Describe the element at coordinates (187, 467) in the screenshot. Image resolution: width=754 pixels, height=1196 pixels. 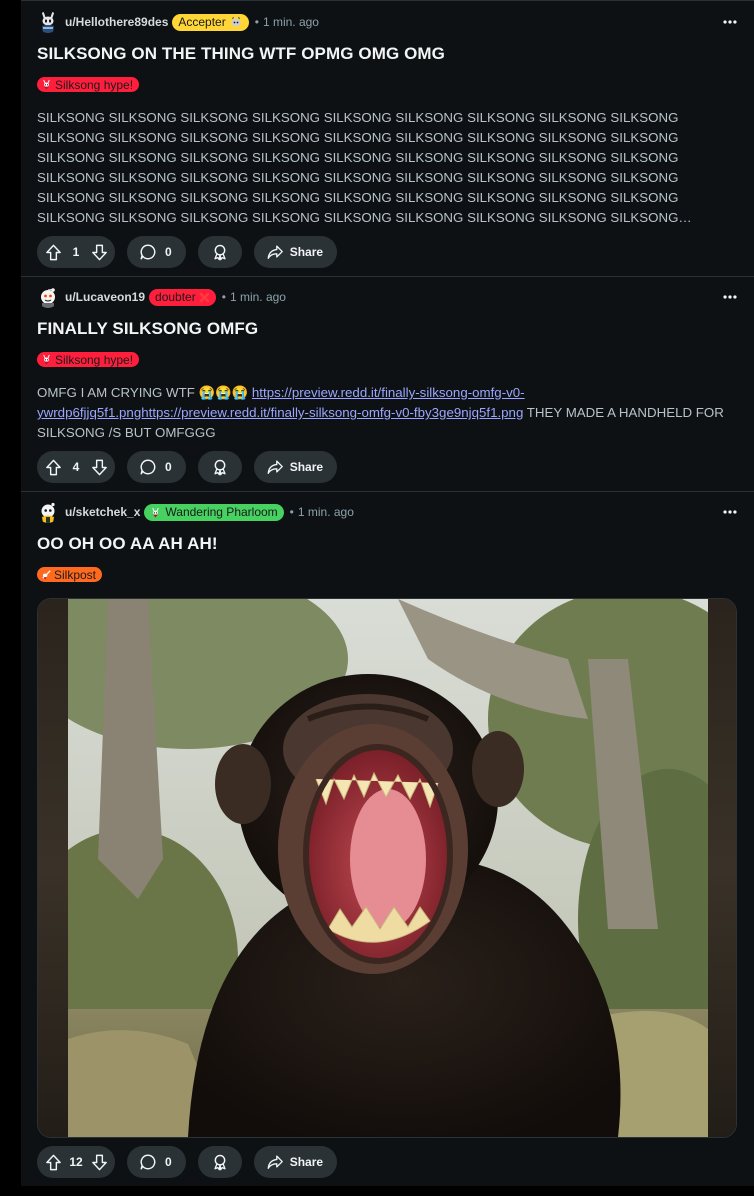
I see `post-actions: 4 0 Share` at that location.